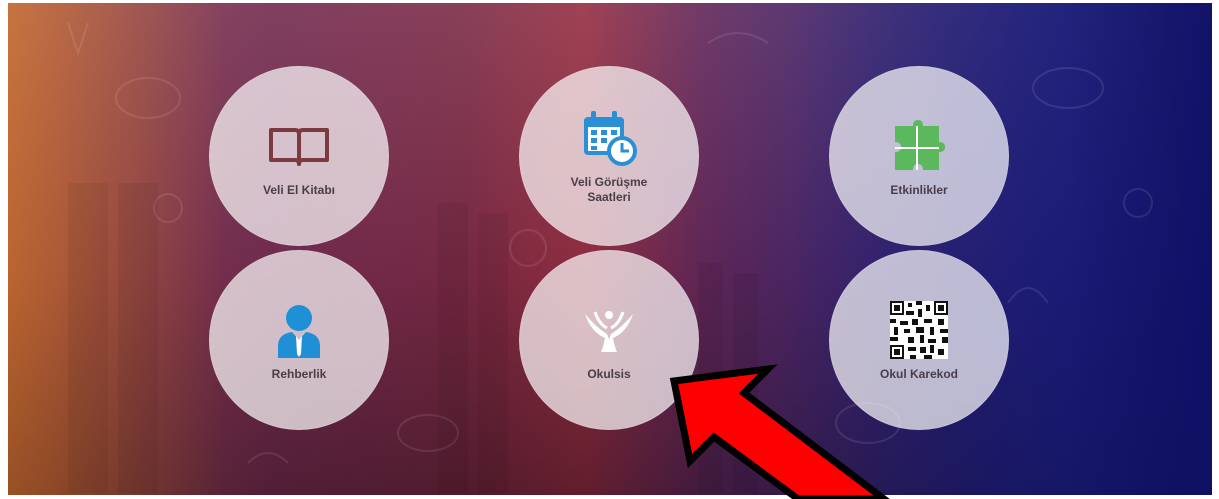 The image size is (1219, 499). Describe the element at coordinates (299, 330) in the screenshot. I see `counselor-person-icon` at that location.